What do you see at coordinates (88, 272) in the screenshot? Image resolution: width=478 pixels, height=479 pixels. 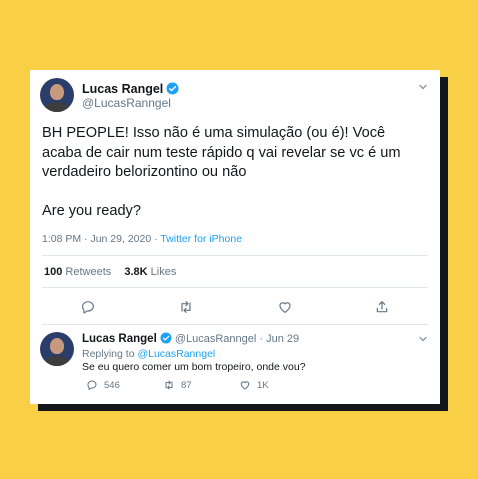 I see `retweets-label: Retweets` at bounding box center [88, 272].